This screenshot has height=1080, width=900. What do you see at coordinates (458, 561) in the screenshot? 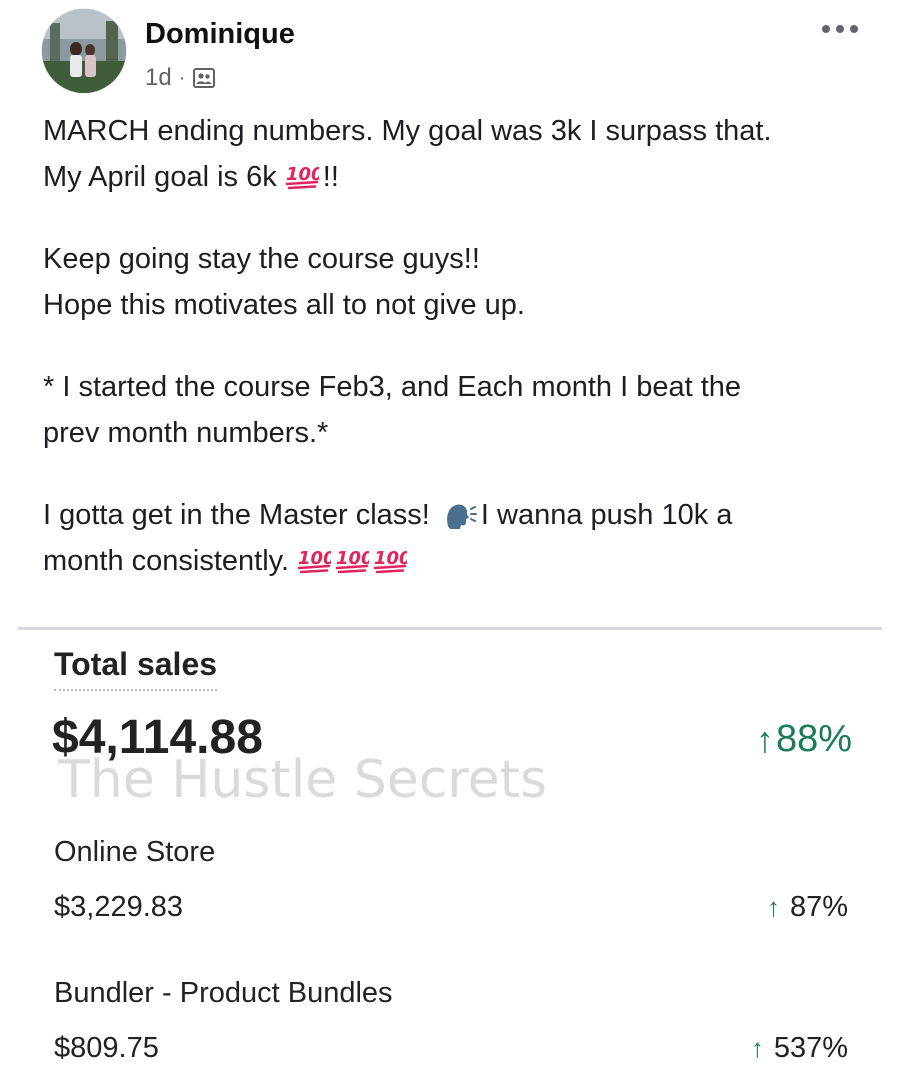
I see `post-line: month consistently. 100100100` at bounding box center [458, 561].